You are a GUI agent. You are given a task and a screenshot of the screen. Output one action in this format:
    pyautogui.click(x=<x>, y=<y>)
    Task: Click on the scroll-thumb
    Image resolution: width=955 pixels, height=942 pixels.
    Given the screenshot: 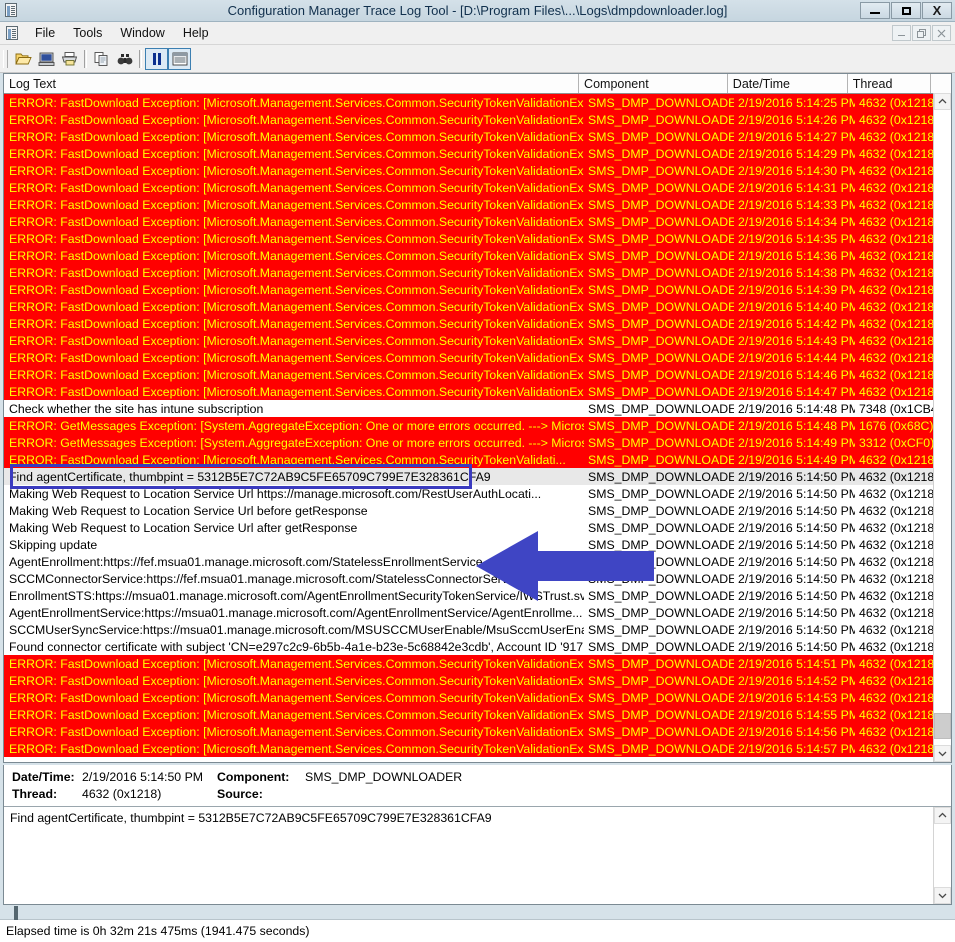 What is the action you would take?
    pyautogui.click(x=942, y=726)
    